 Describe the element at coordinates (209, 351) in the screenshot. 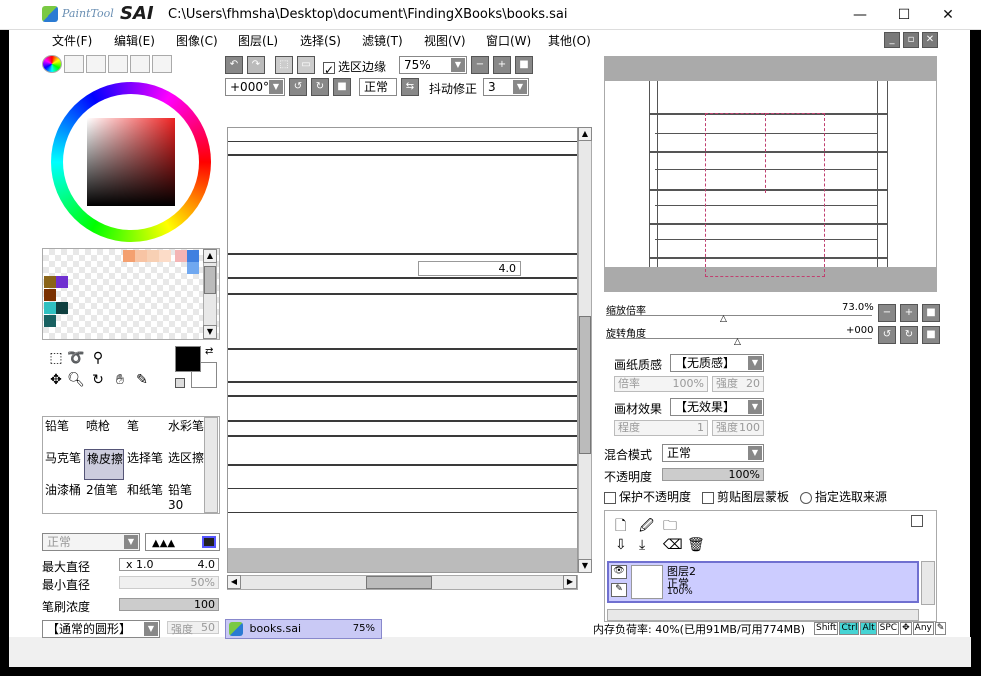

I see `swap-colors-icon: ⇄` at that location.